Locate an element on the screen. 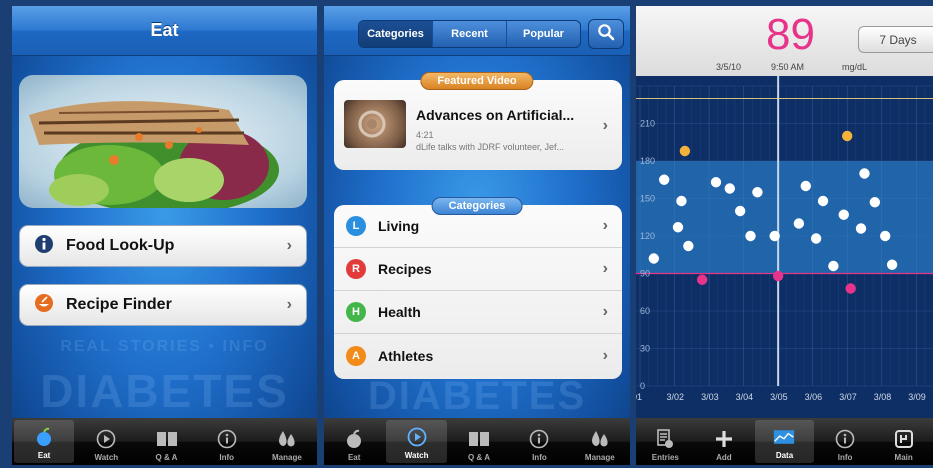  recipe-finder-button: Recipe Finder › is located at coordinates (163, 305).